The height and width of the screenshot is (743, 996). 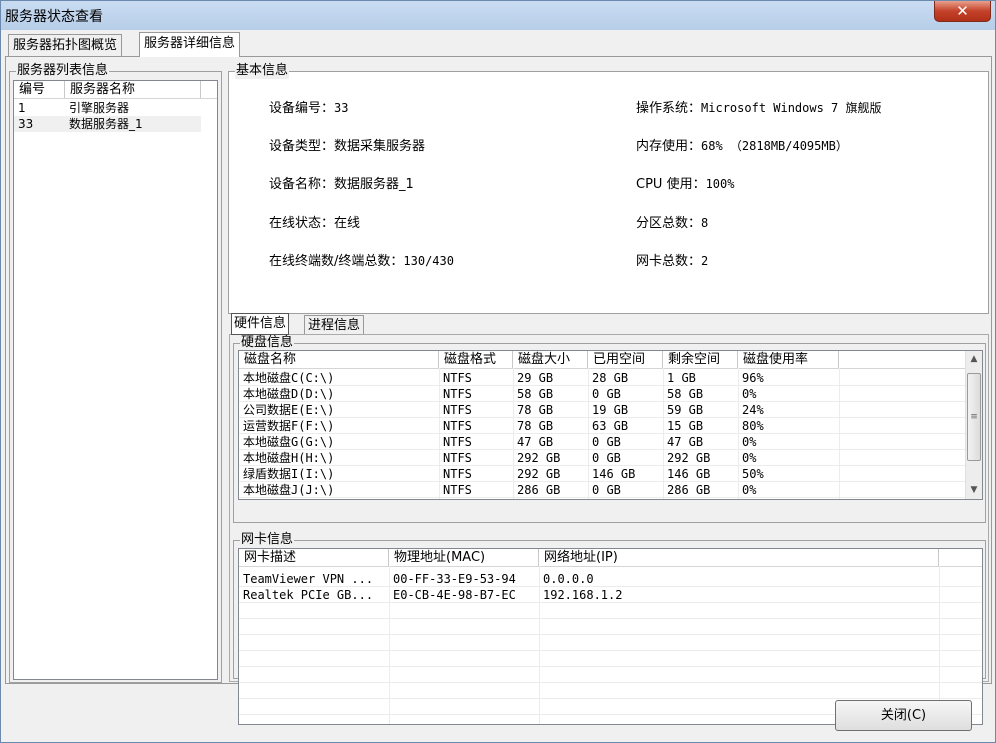 I want to click on server-id: 33, so click(x=26, y=124).